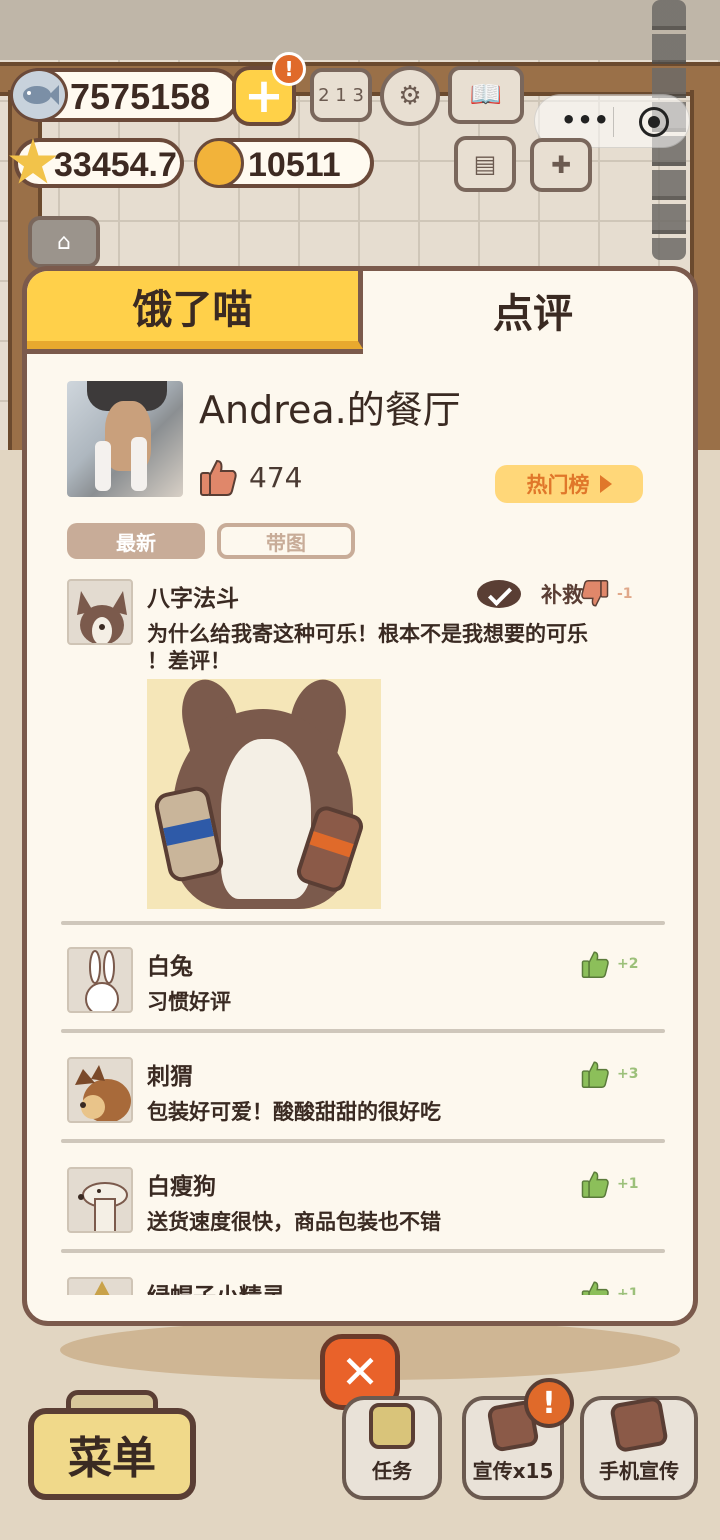  What do you see at coordinates (100, 1200) in the screenshot?
I see `avatar-white-dog` at bounding box center [100, 1200].